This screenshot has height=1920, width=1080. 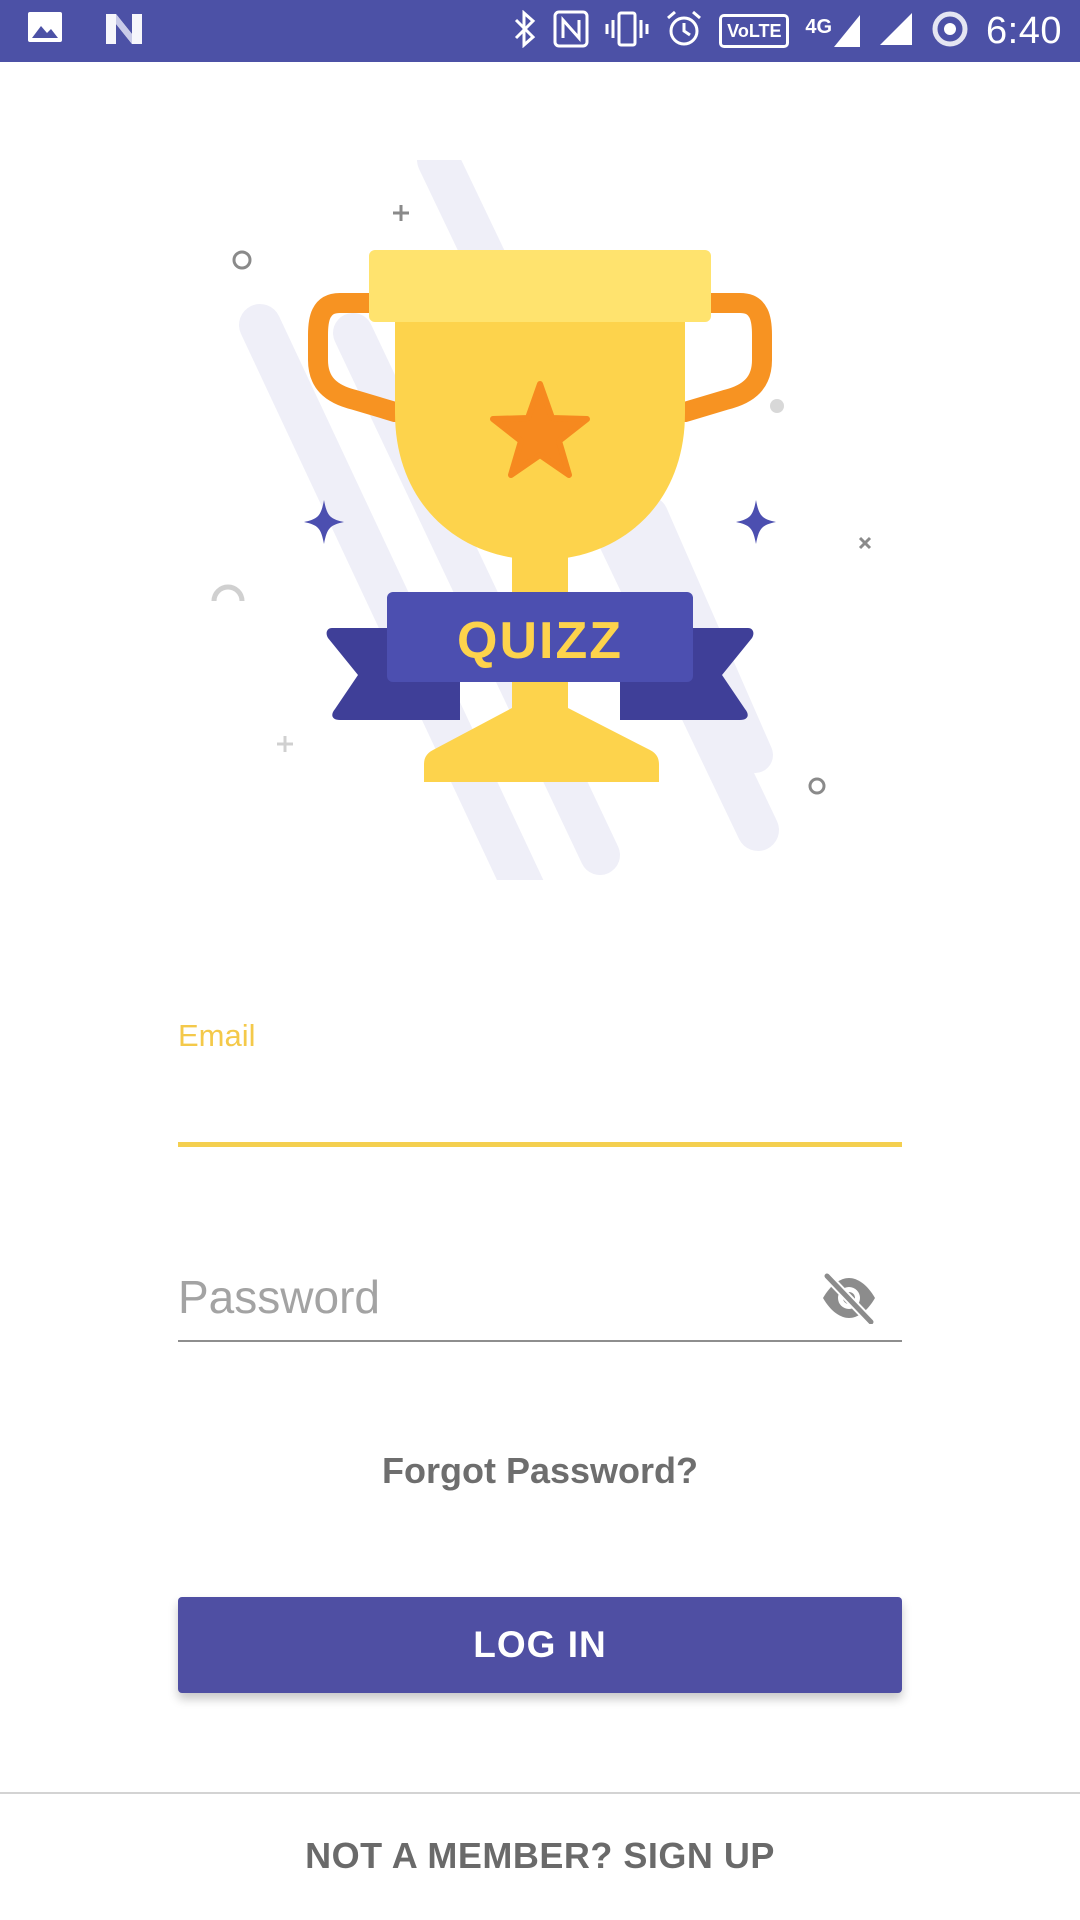 I want to click on vibrate-icon, so click(x=627, y=31).